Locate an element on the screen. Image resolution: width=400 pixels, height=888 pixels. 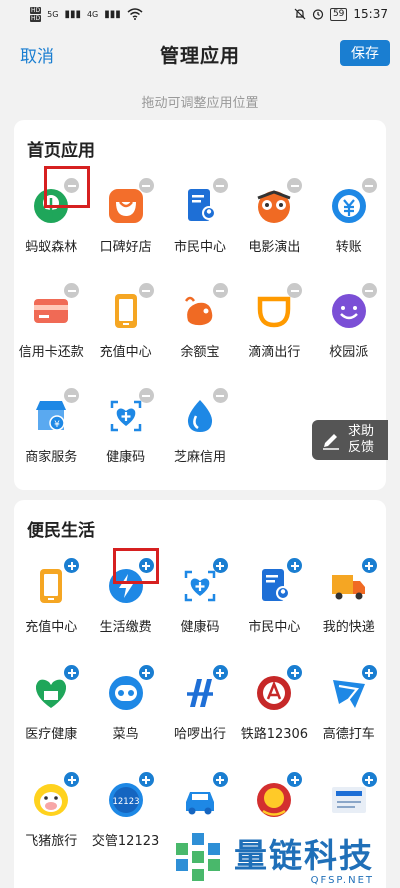
home-app-item: 健康码 is located at coordinates (125, 434).